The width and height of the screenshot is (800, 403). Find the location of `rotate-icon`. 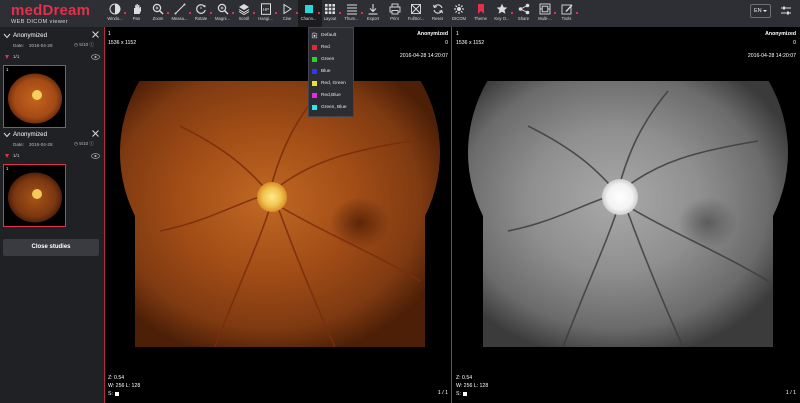

rotate-icon is located at coordinates (201, 9).